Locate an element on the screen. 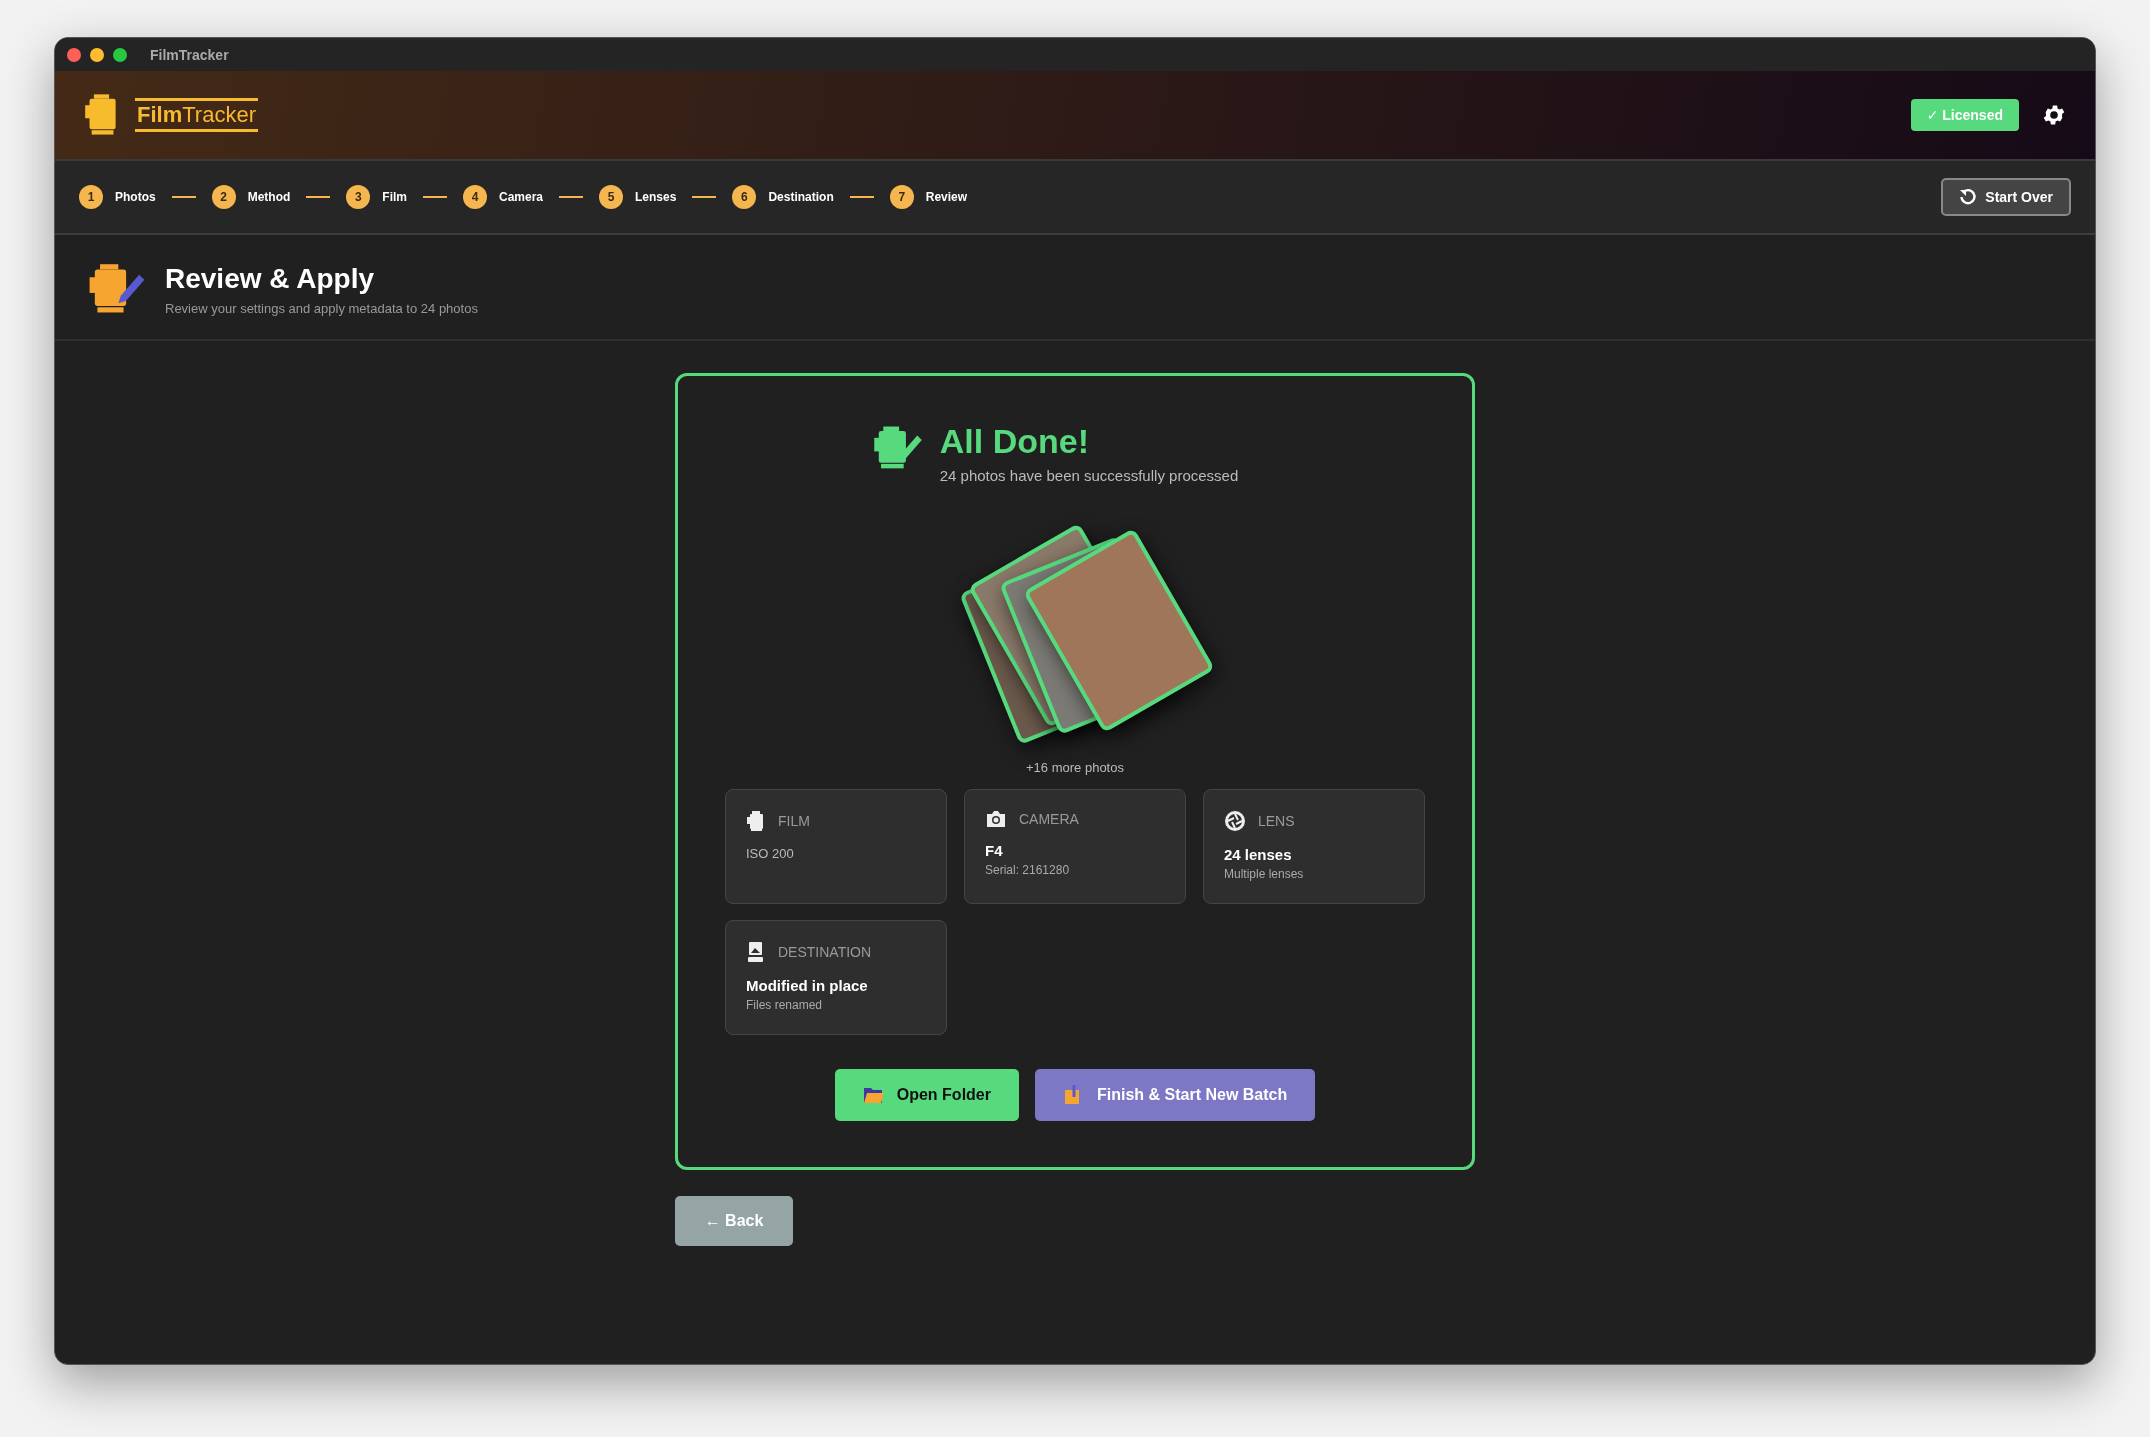  summary-label: DESTINATION is located at coordinates (825, 952).